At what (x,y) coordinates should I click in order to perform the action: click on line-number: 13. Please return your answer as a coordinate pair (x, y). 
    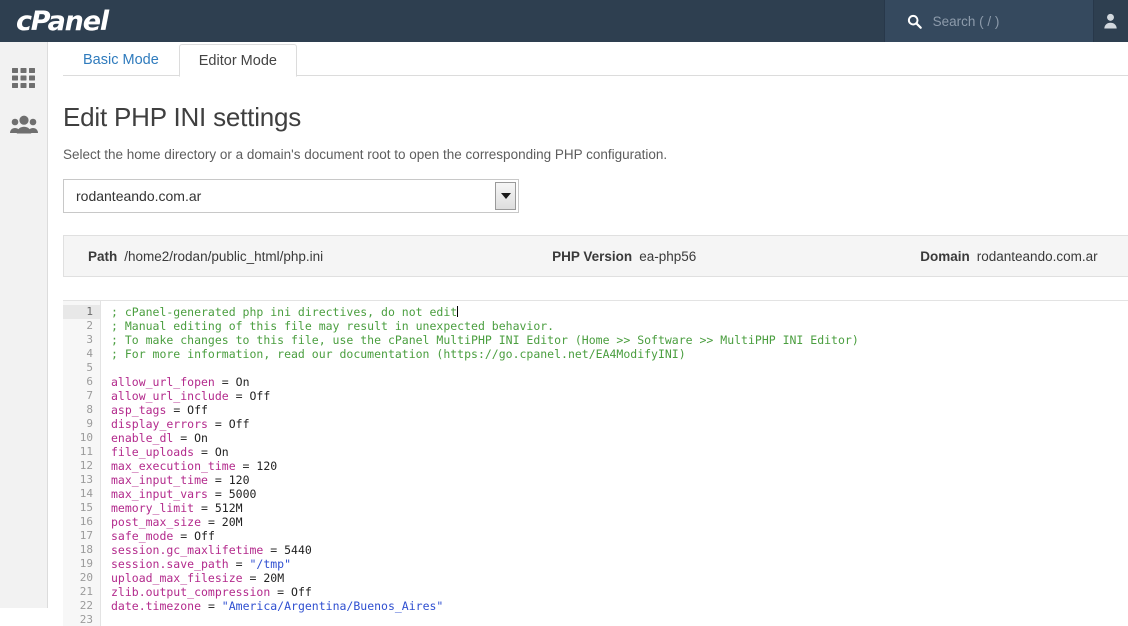
    Looking at the image, I should click on (86, 479).